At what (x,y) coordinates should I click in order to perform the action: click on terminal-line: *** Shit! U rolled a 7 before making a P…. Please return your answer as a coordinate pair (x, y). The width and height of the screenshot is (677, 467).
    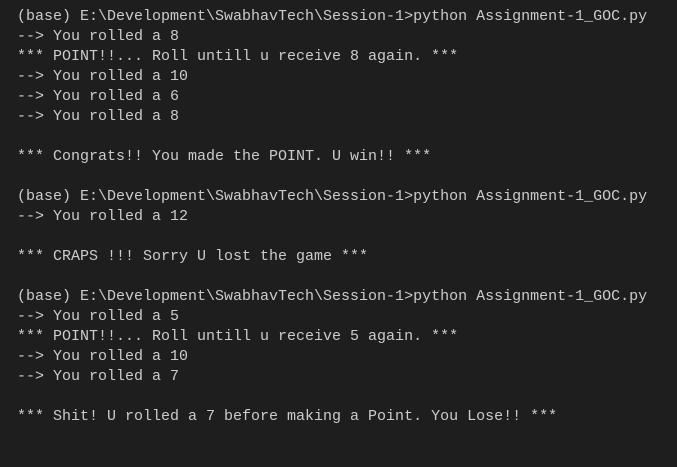
    Looking at the image, I should click on (287, 416).